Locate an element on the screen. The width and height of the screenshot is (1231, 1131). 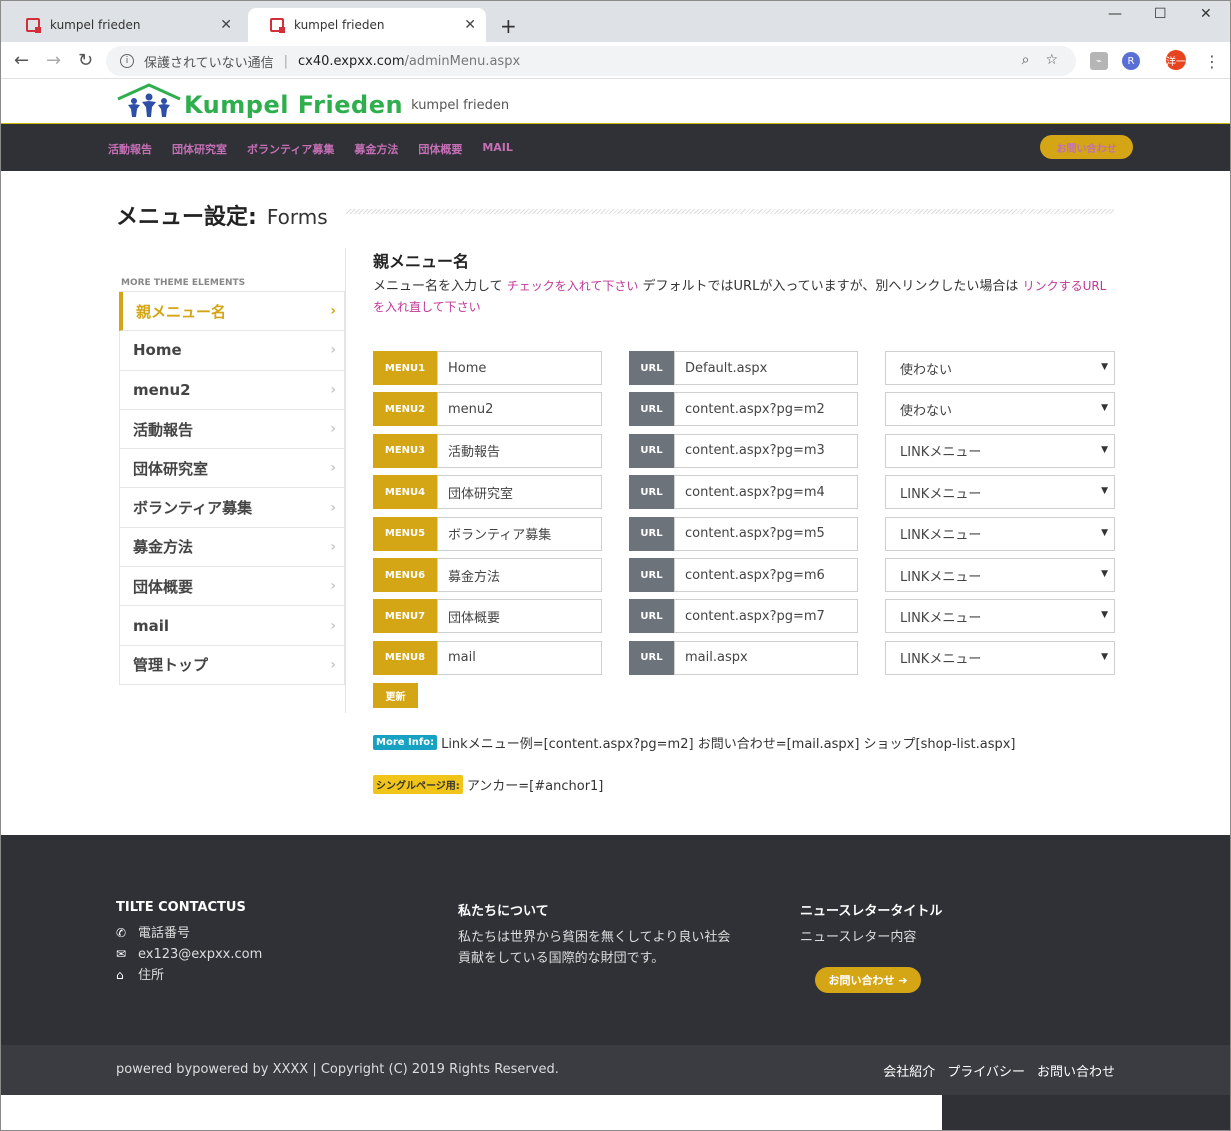
url-input: content.aspx?pg=m3 is located at coordinates (766, 450).